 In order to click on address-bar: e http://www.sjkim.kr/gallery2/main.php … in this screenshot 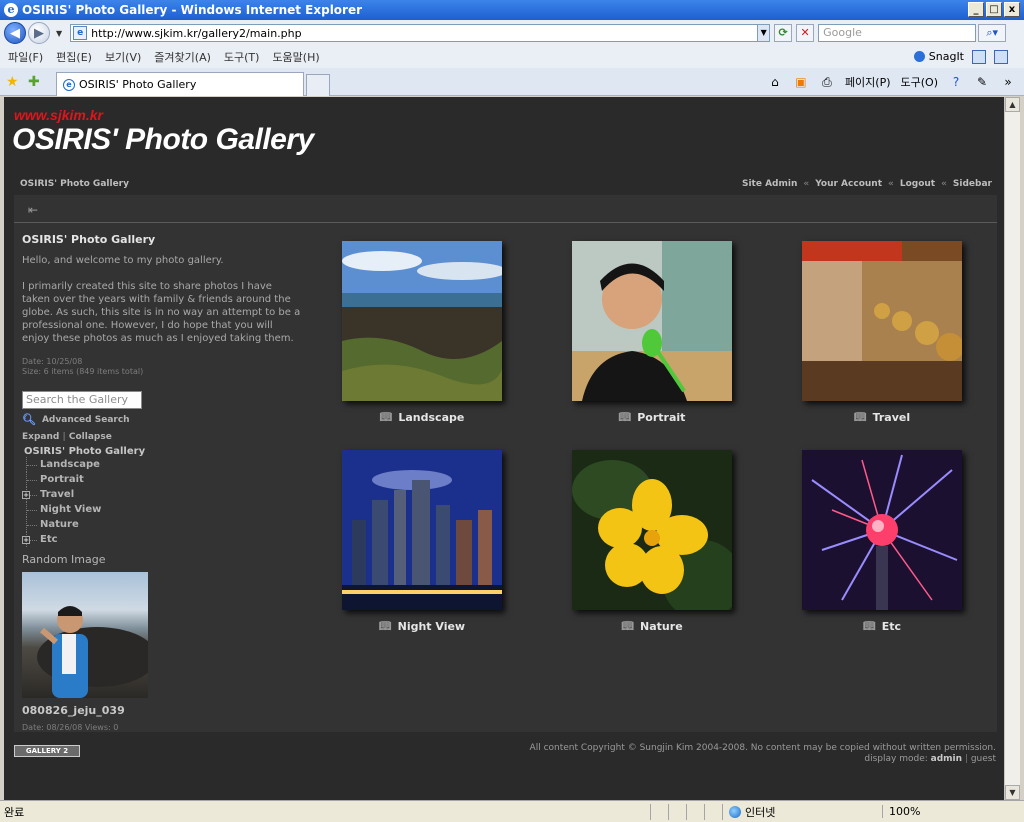, I will do `click(420, 33)`.